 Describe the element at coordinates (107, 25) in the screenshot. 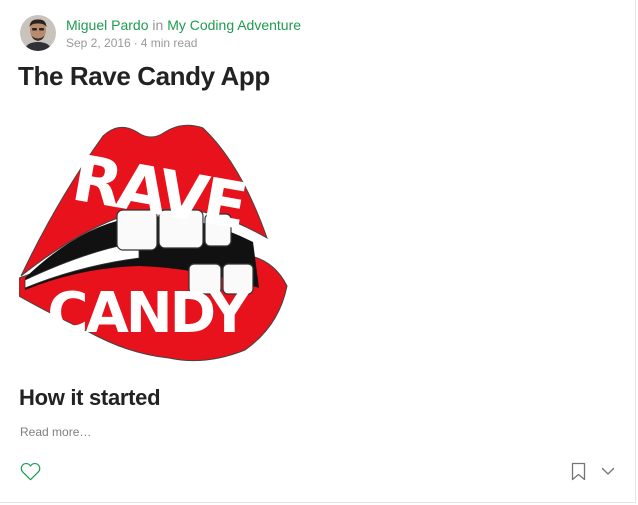

I see `author-name-link: Miguel Pardo` at that location.